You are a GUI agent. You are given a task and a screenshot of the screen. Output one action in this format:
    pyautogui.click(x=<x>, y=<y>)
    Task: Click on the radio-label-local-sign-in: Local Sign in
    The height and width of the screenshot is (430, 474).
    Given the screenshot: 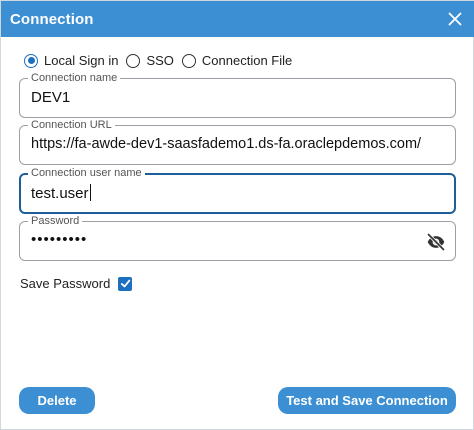 What is the action you would take?
    pyautogui.click(x=81, y=60)
    